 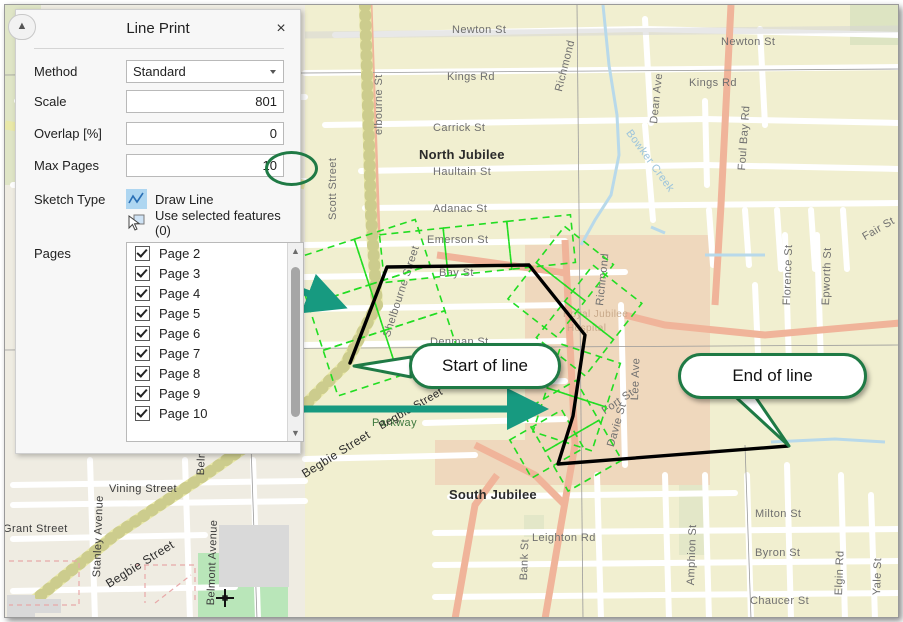 I want to click on sketch-option-use-selected-label: Use selected features (0), so click(x=218, y=223).